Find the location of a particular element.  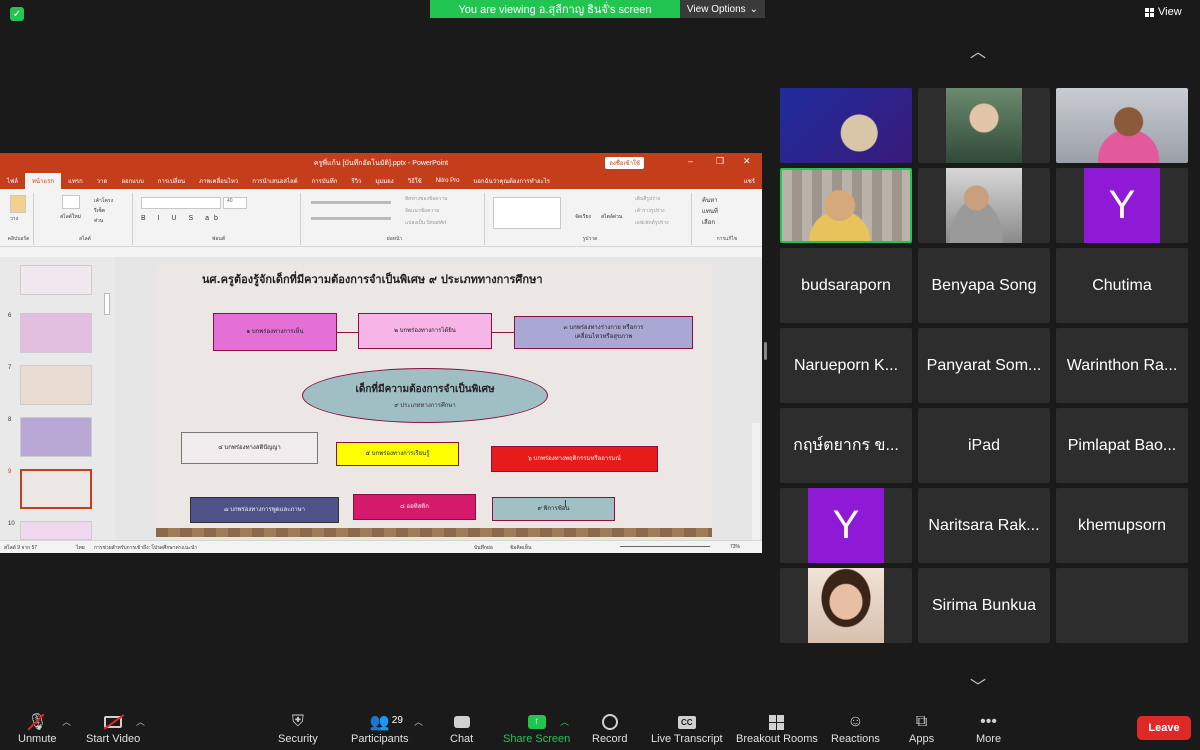

layout-button: เค้าโครง is located at coordinates (103, 201).